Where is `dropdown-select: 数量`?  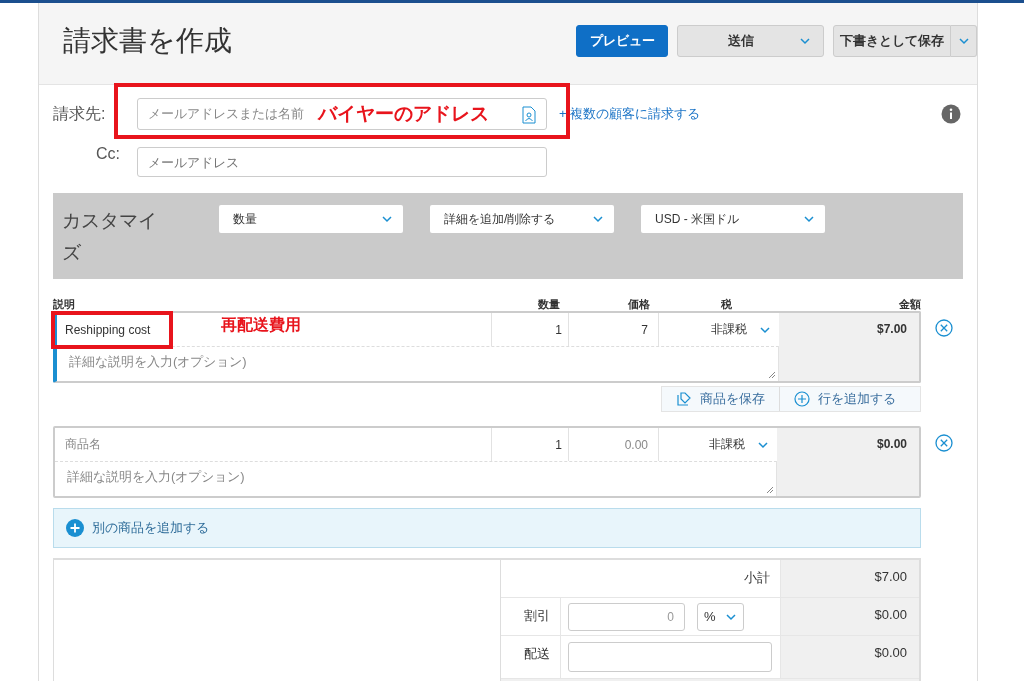
dropdown-select: 数量 is located at coordinates (311, 219).